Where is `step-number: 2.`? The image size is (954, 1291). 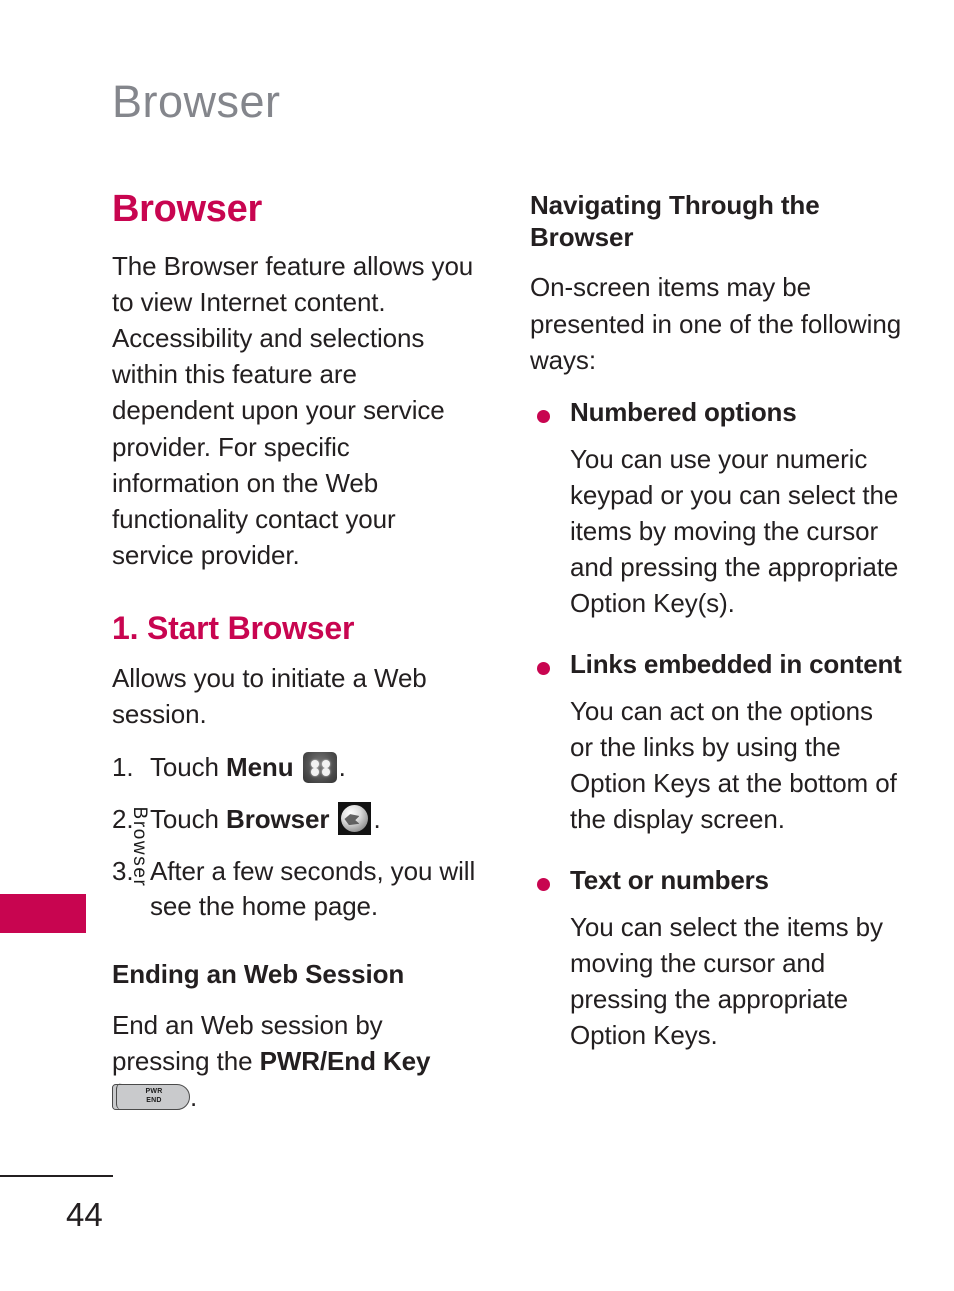 step-number: 2. is located at coordinates (123, 819).